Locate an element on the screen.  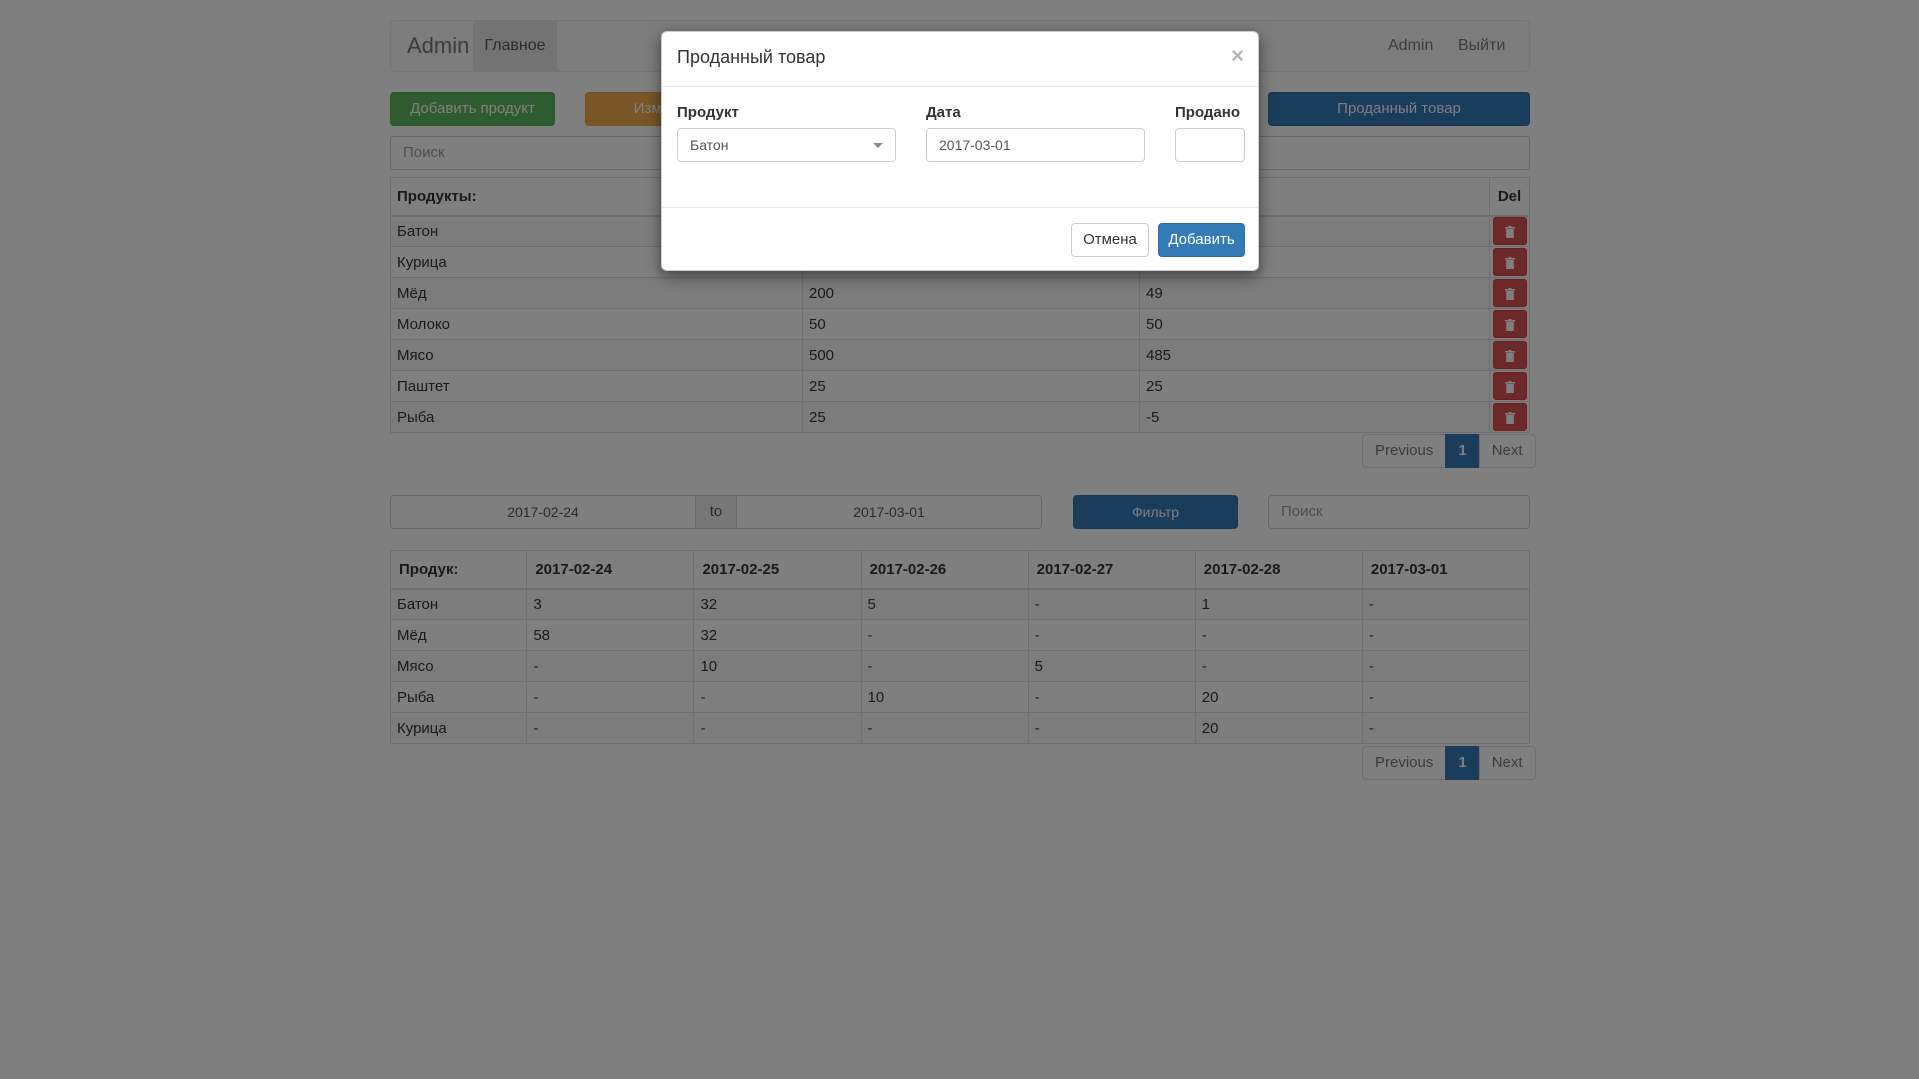
modal-title: Проданный товар is located at coordinates (751, 57).